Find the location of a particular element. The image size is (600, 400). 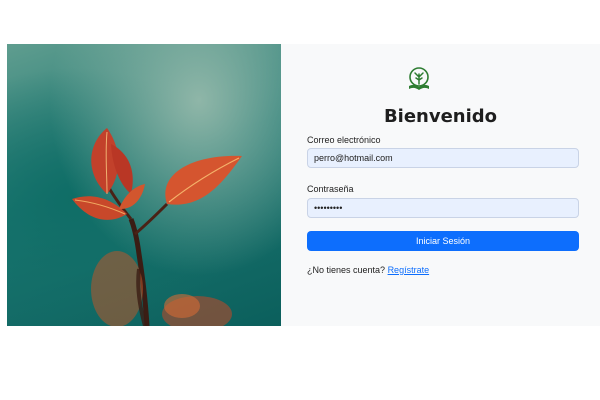

page-title: Bienvenido is located at coordinates (440, 116).